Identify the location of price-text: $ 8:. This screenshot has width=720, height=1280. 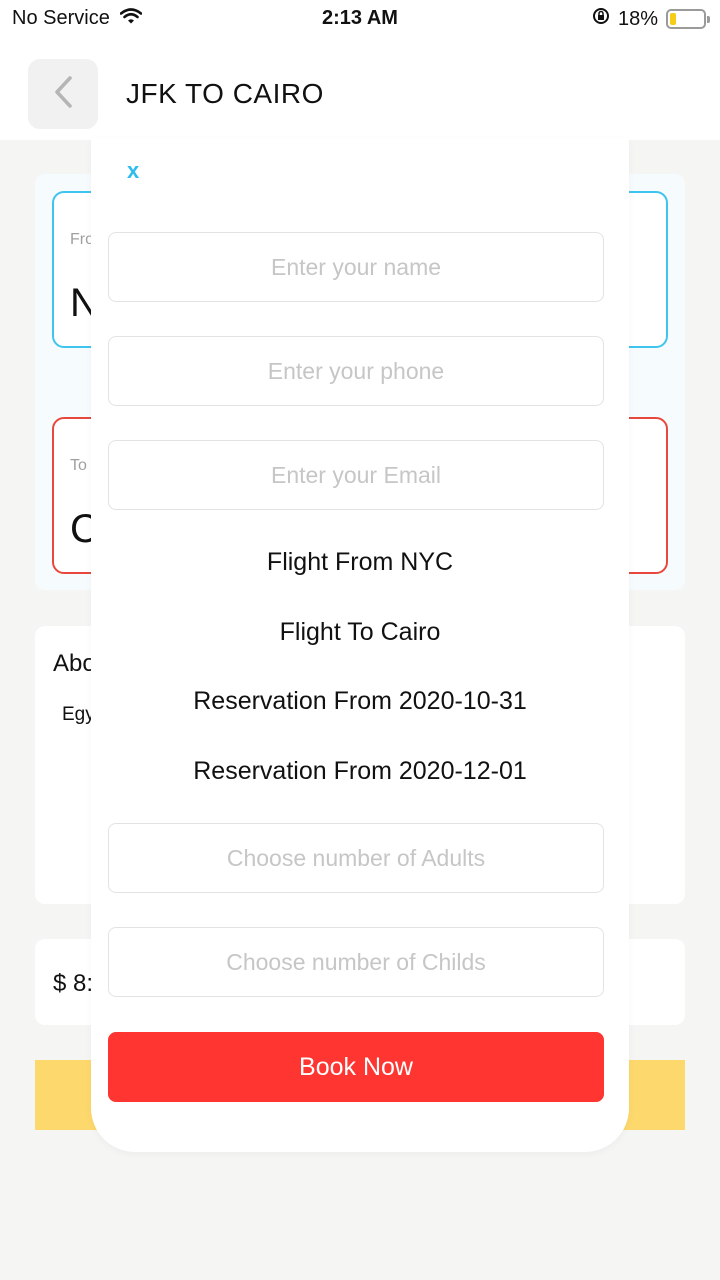
(73, 983).